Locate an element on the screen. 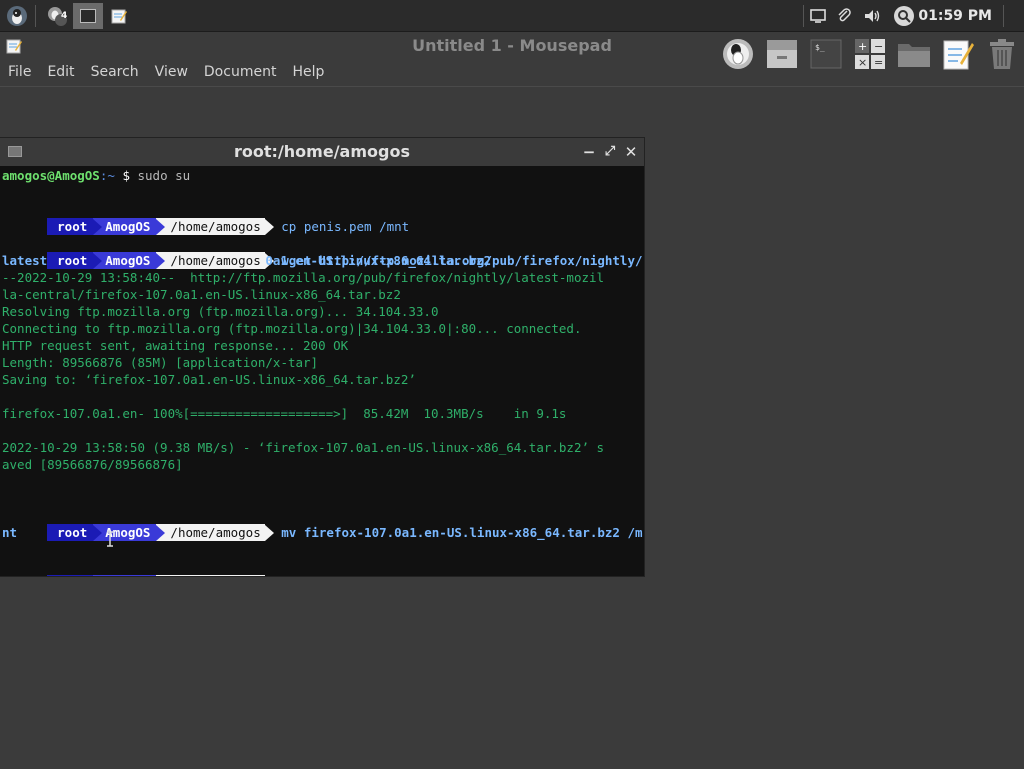 This screenshot has height=769, width=1024. display-tray-button is located at coordinates (818, 16).